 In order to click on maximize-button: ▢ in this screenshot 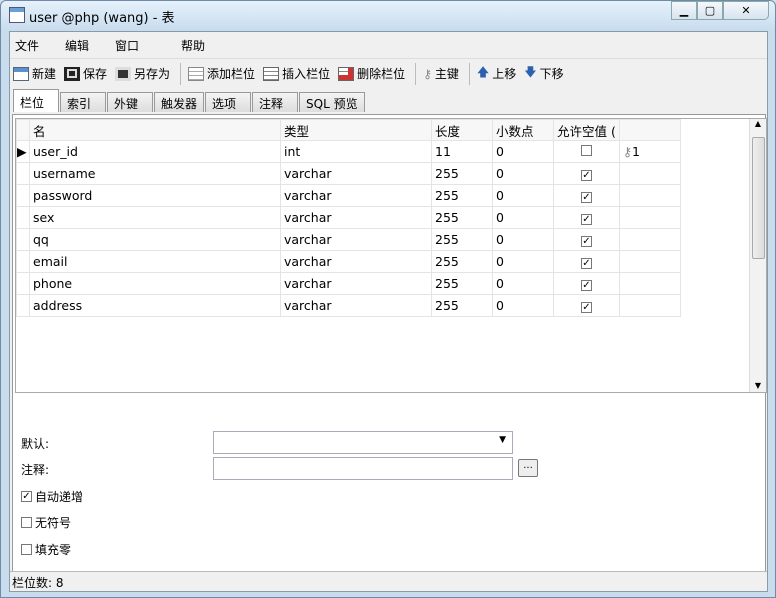, I will do `click(710, 10)`.